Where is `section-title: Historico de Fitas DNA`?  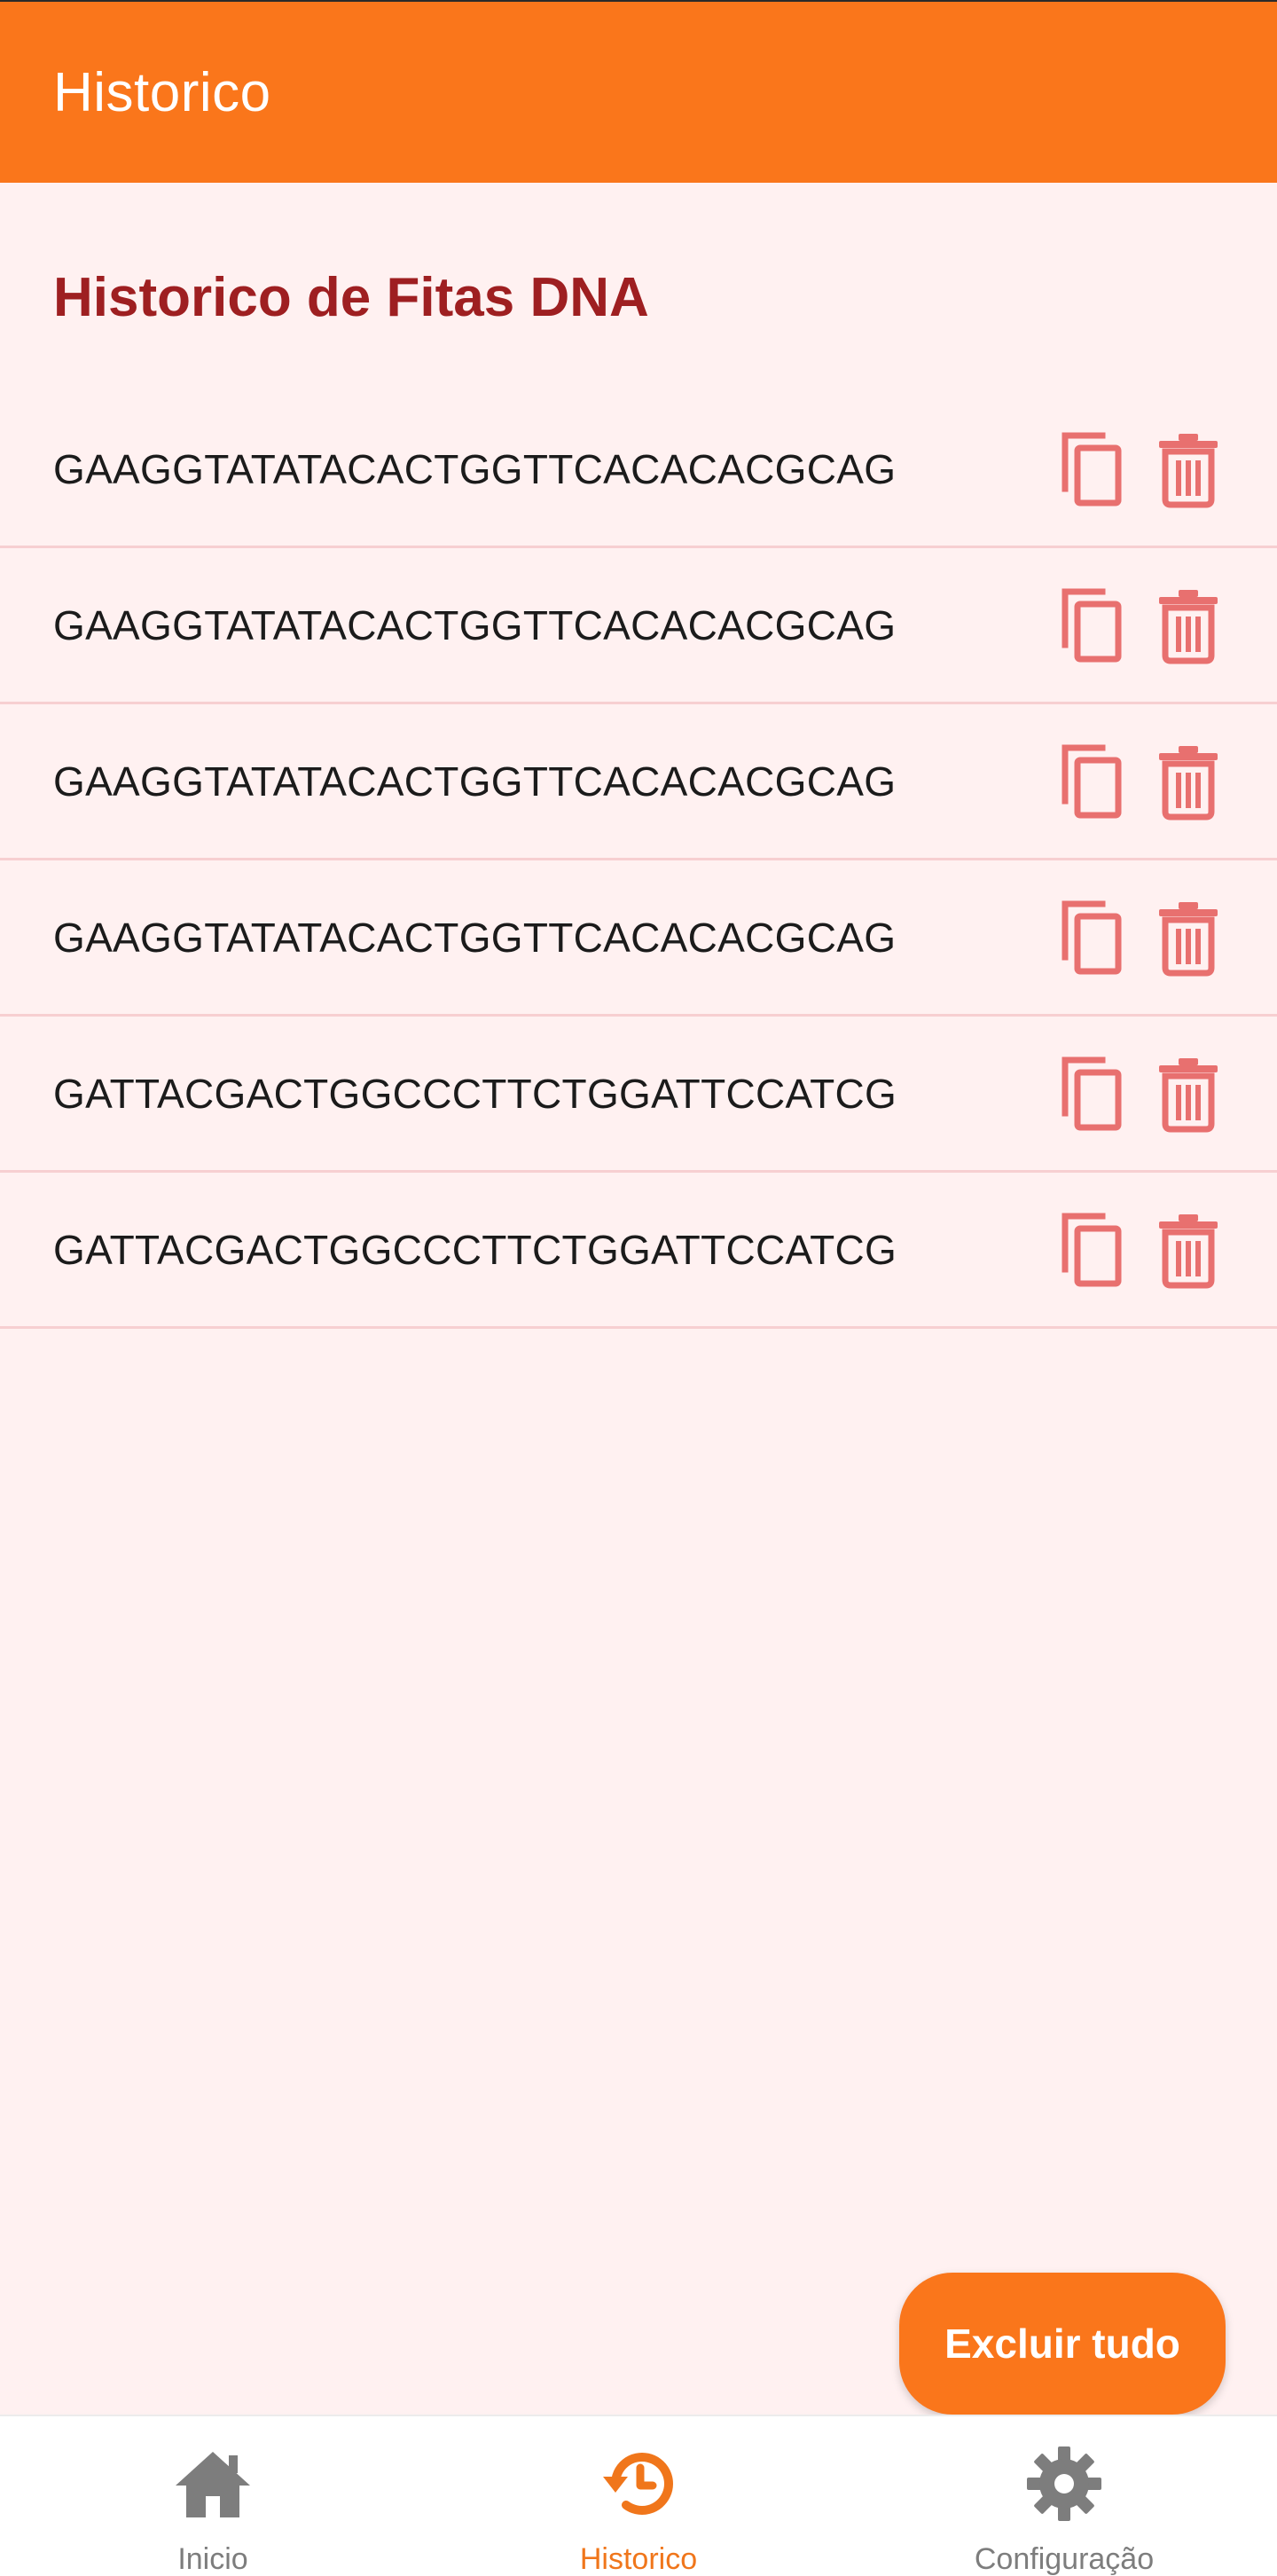
section-title: Historico de Fitas DNA is located at coordinates (351, 297).